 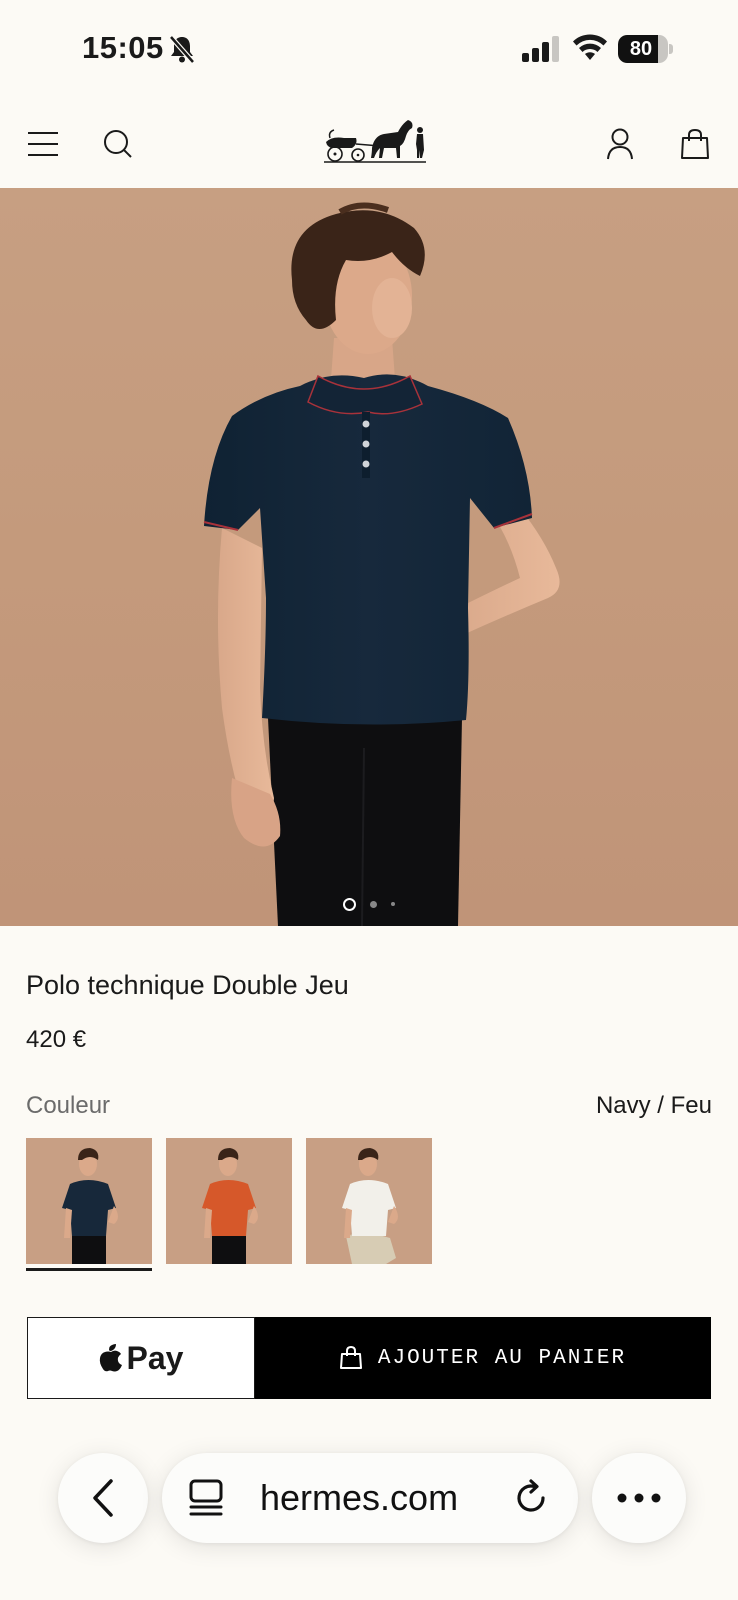 What do you see at coordinates (369, 50) in the screenshot?
I see `status-bar: 15:05 80` at bounding box center [369, 50].